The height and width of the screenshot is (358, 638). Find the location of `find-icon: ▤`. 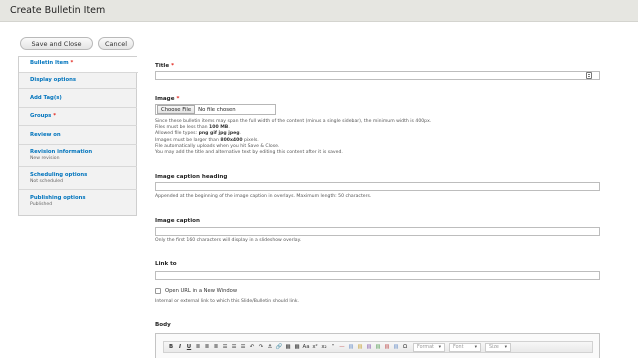

find-icon: ▤ is located at coordinates (378, 347).